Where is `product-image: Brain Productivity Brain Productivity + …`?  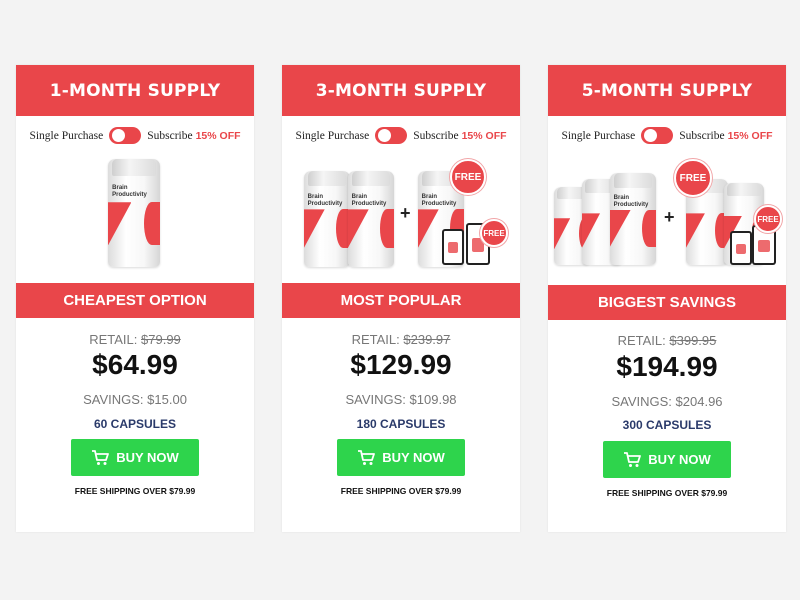 product-image: Brain Productivity Brain Productivity + … is located at coordinates (401, 217).